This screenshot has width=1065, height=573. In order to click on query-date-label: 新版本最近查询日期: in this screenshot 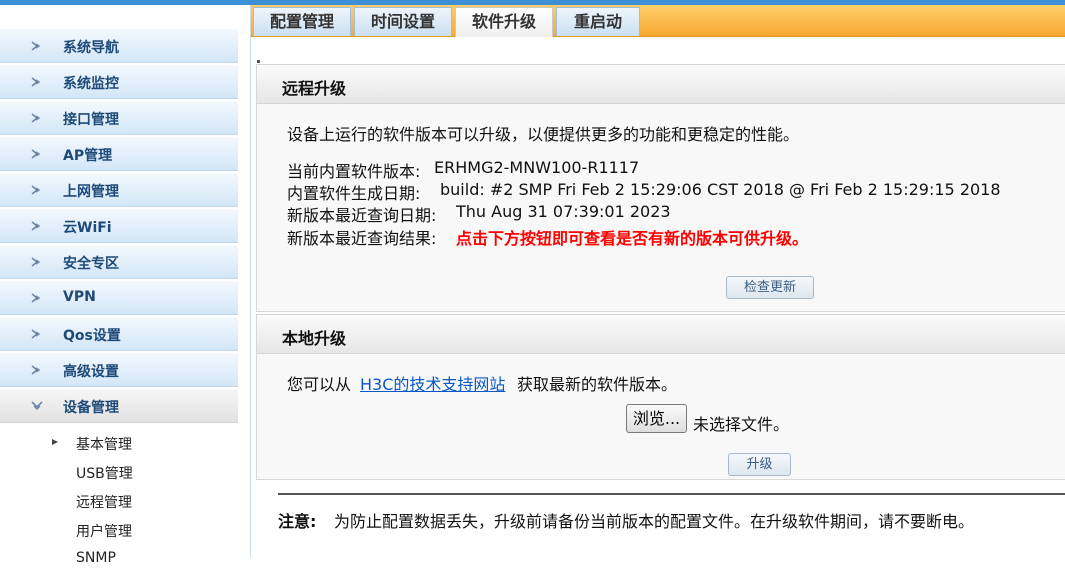, I will do `click(362, 215)`.